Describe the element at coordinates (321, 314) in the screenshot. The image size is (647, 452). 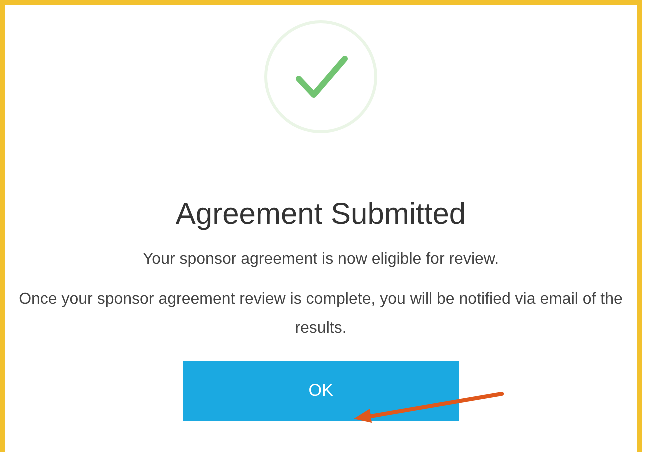
I see `message-text: Once your sponsor agreement review is complete, you will be notified via email of the results.` at that location.